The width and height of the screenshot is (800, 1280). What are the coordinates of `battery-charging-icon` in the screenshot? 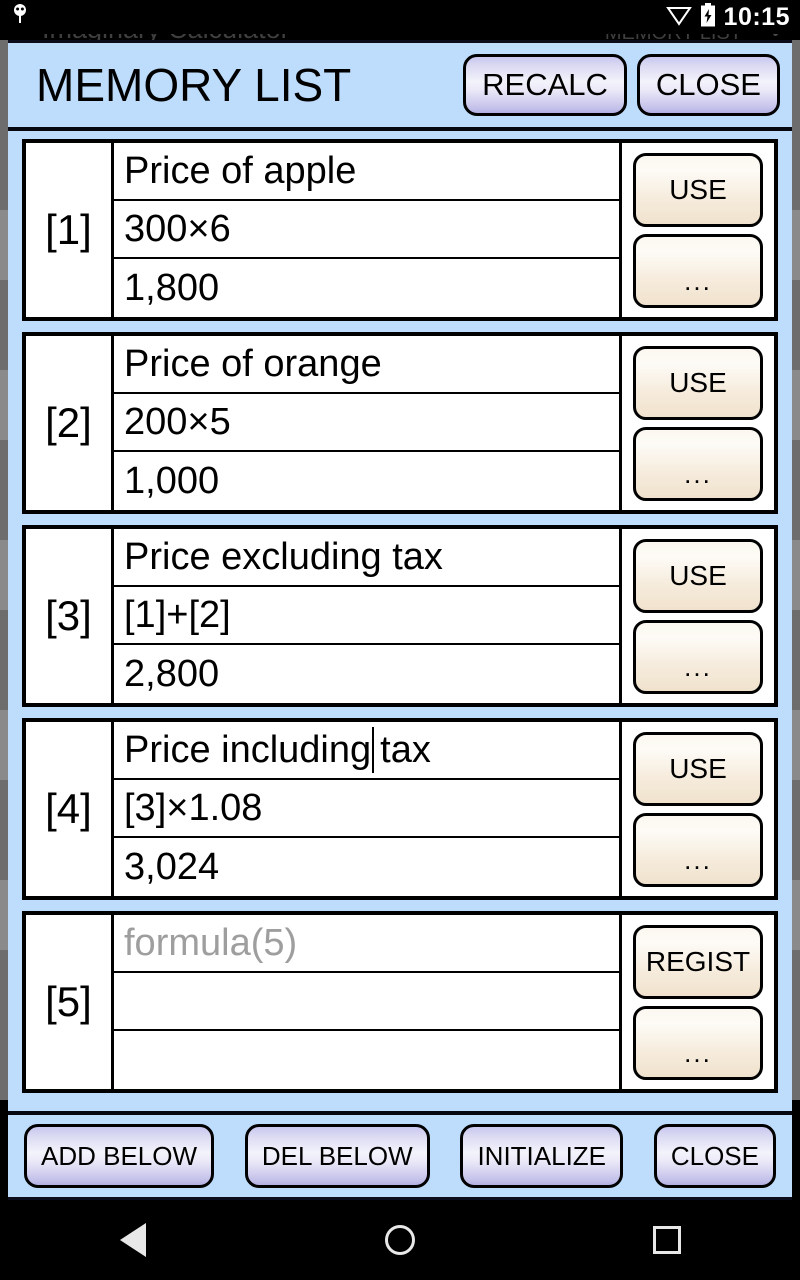 It's located at (708, 17).